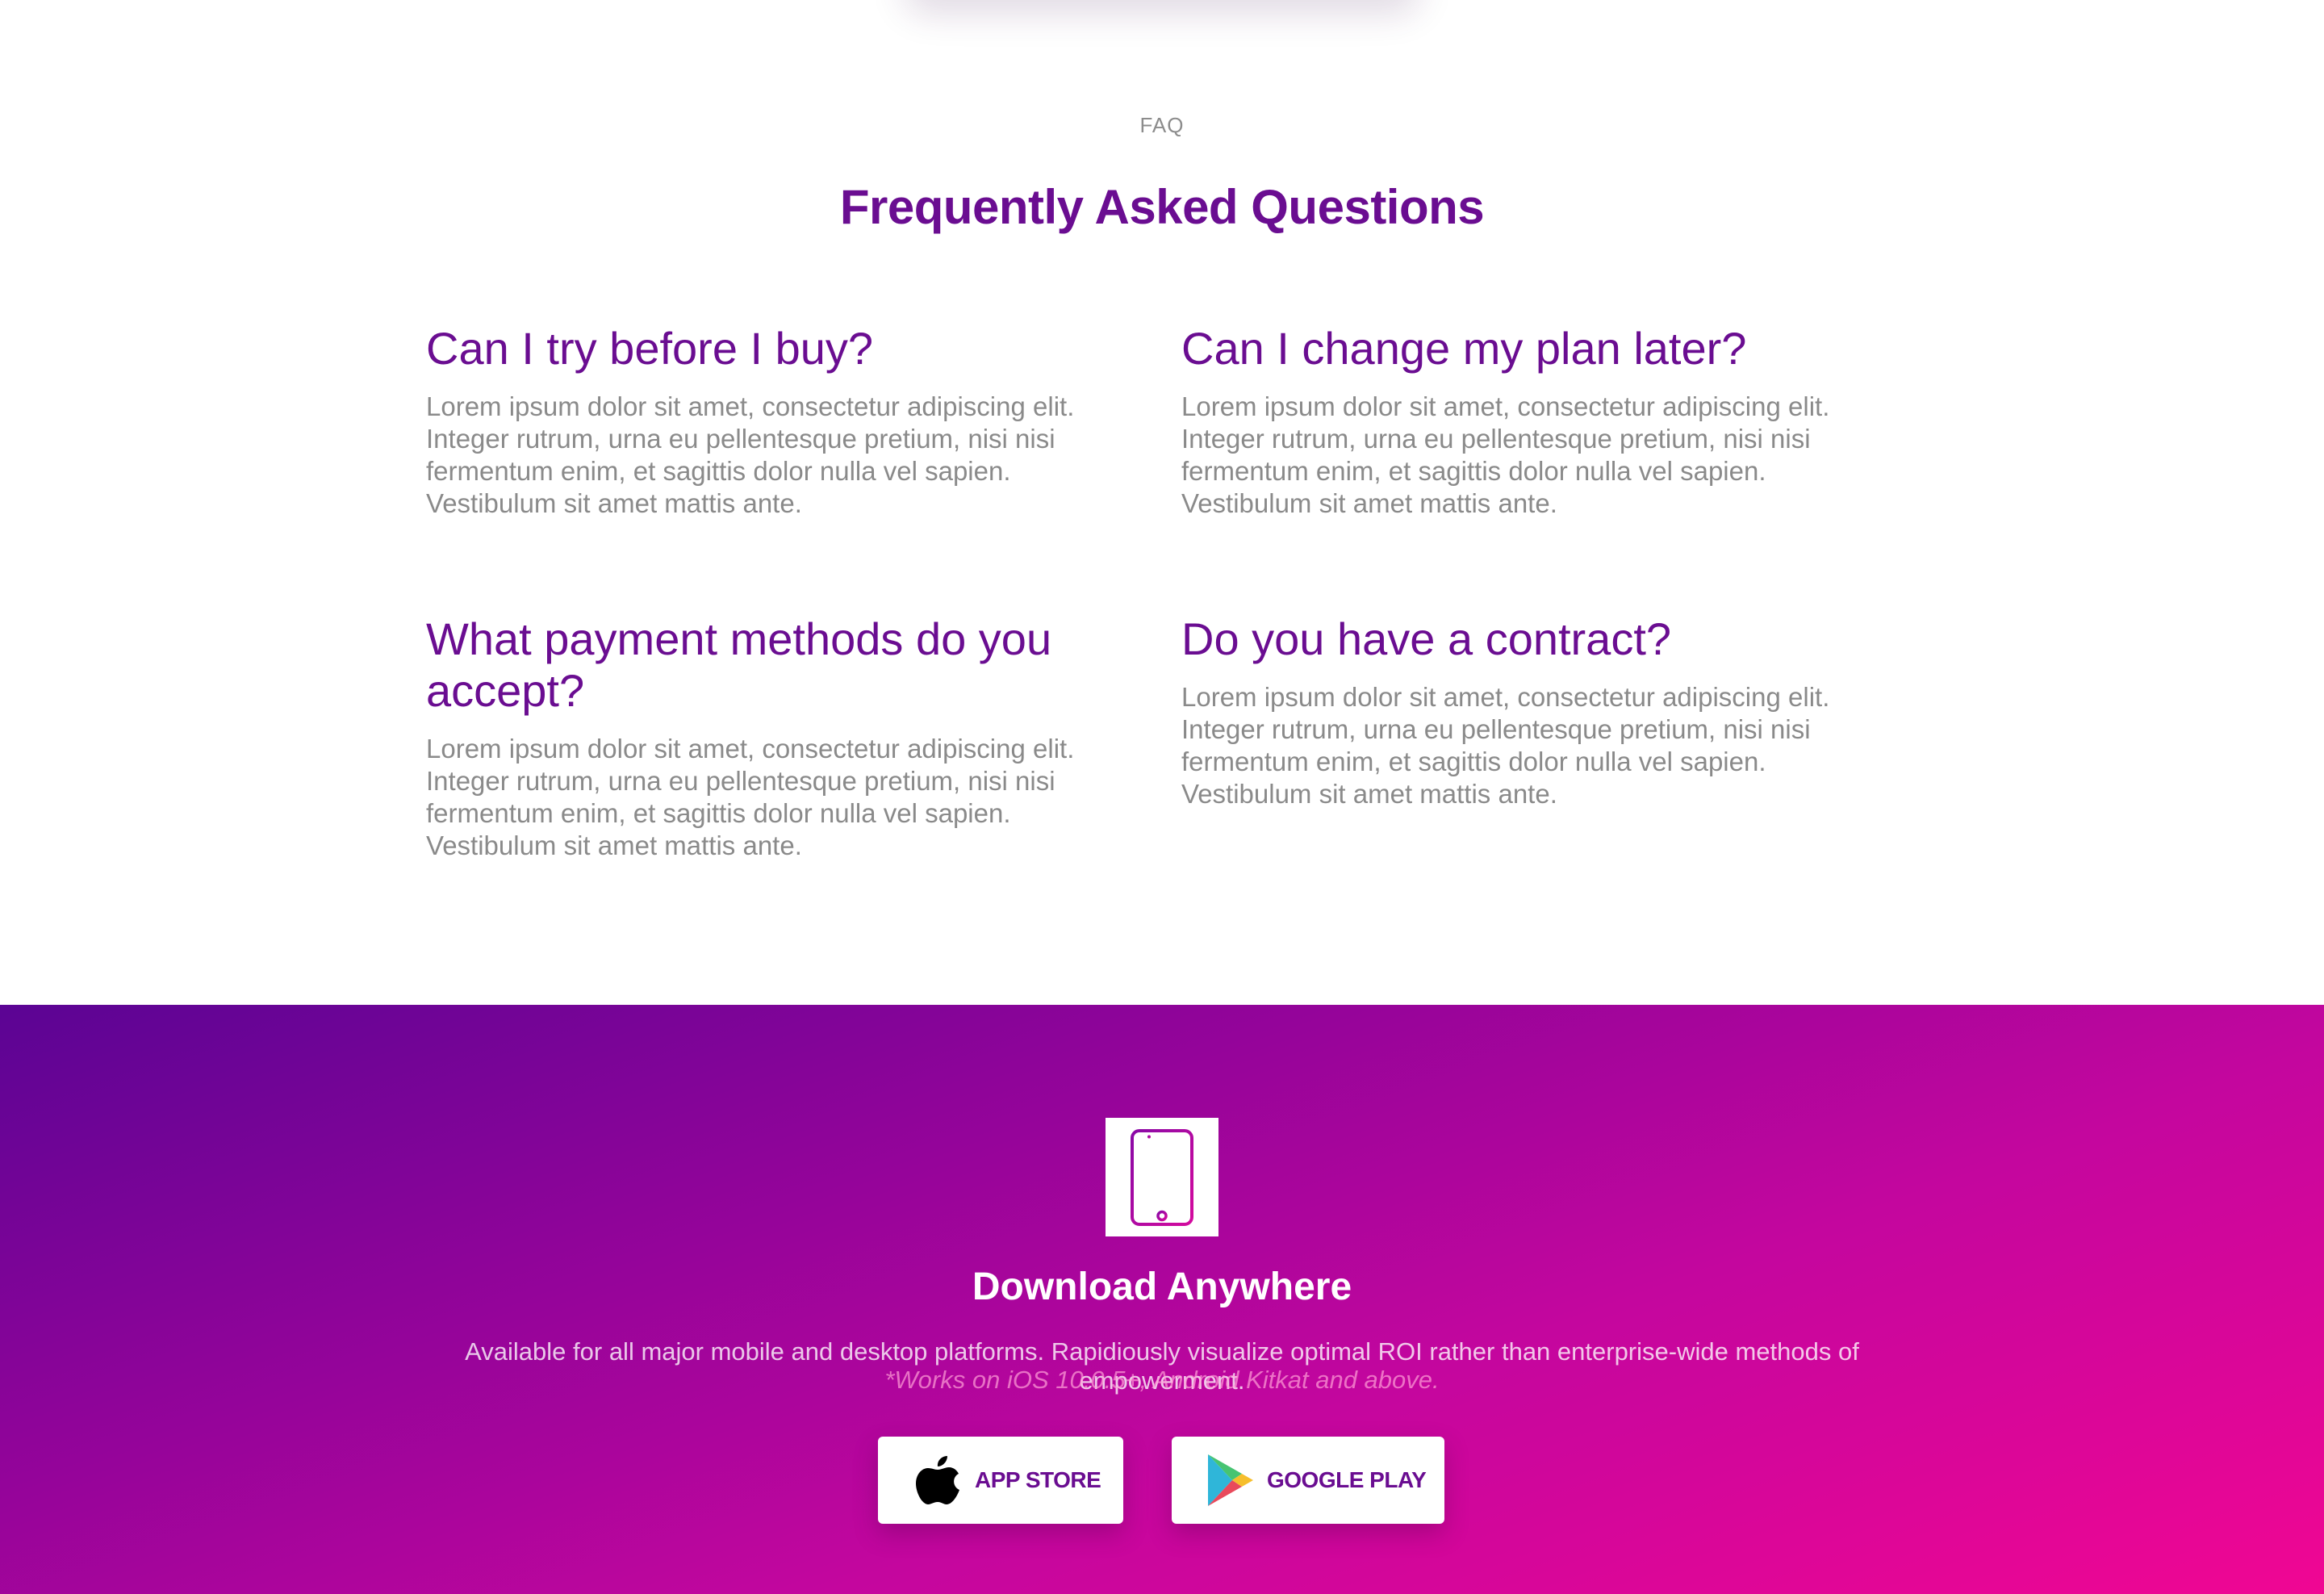 Image resolution: width=2324 pixels, height=1594 pixels. I want to click on google-play-label: GOOGLE PLAY, so click(1347, 1479).